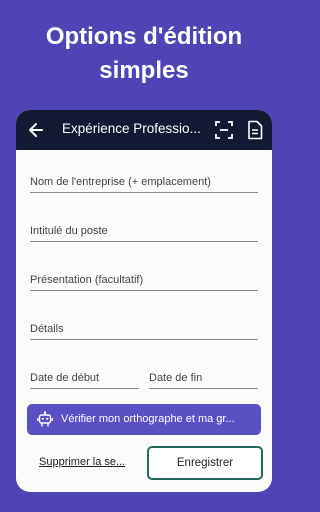 This screenshot has width=320, height=512. I want to click on details-field-placeholder: Détails, so click(47, 329).